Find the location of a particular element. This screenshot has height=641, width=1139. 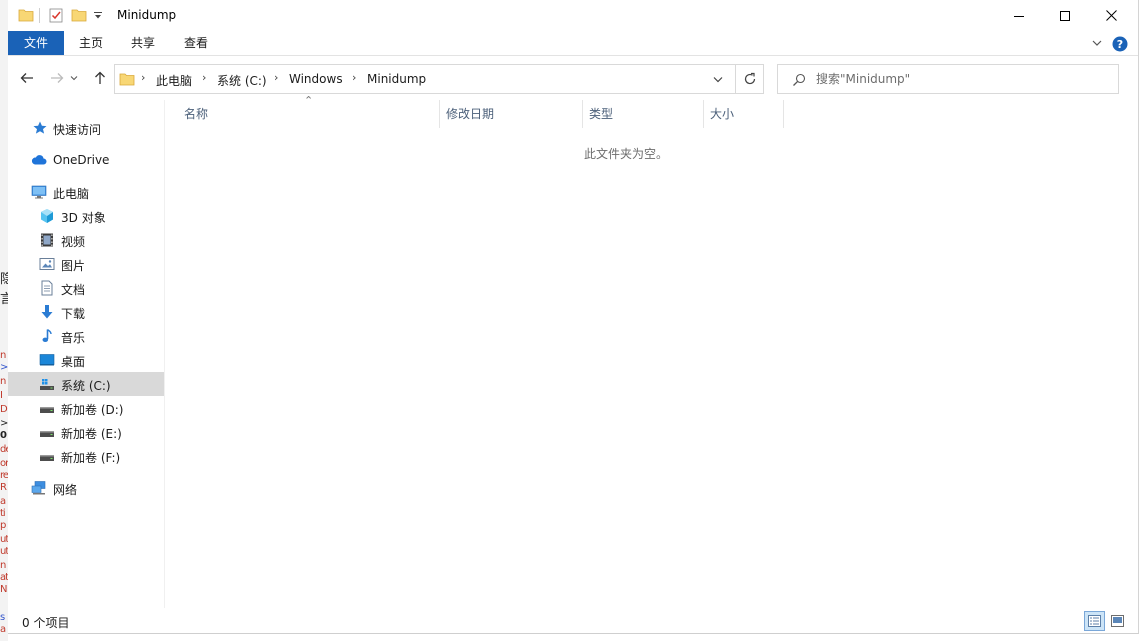

maximize-button is located at coordinates (1065, 15).